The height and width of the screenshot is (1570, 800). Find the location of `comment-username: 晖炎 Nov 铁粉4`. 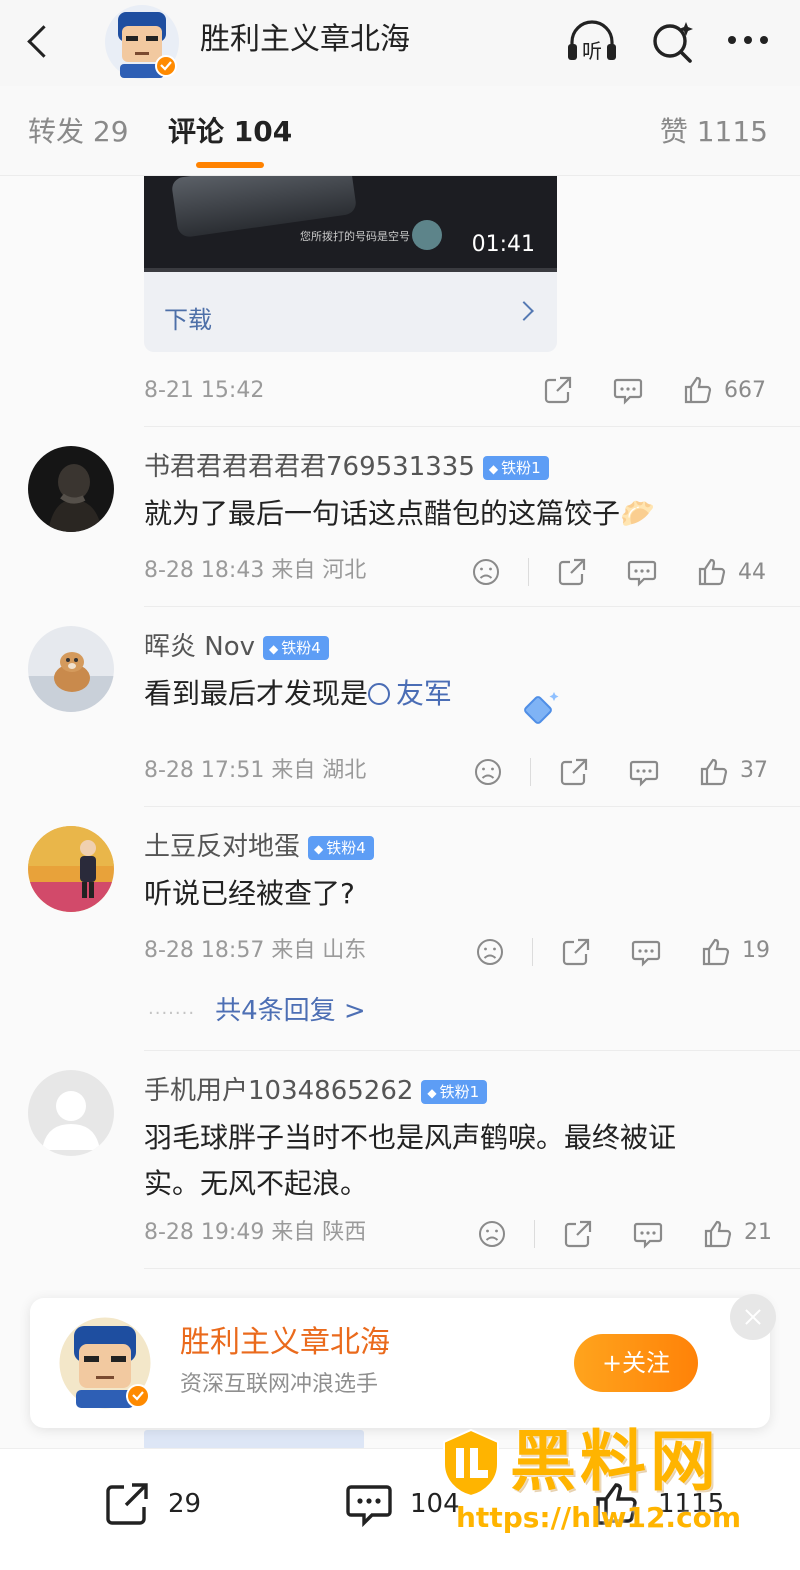

comment-username: 晖炎 Nov 铁粉4 is located at coordinates (236, 647).